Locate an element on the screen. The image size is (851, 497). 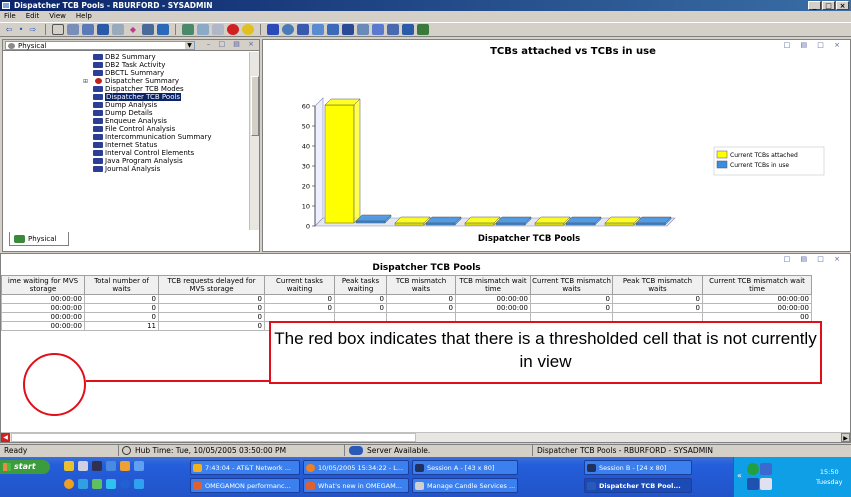
tree-item: DB2 Task Activity is located at coordinates (129, 65).